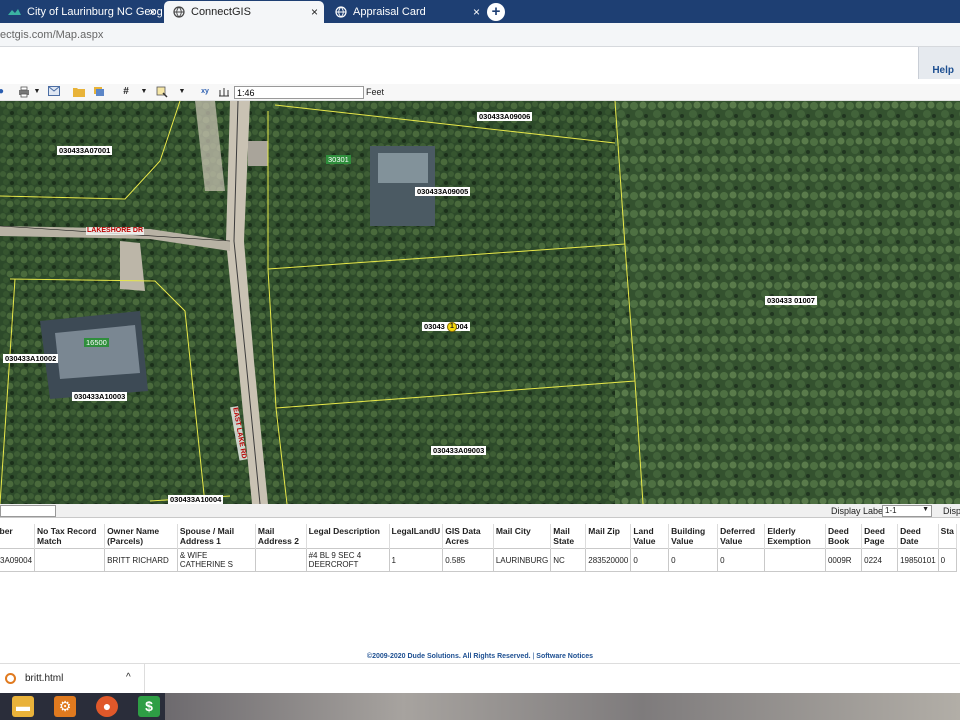  I want to click on table-cell: NC, so click(568, 560).